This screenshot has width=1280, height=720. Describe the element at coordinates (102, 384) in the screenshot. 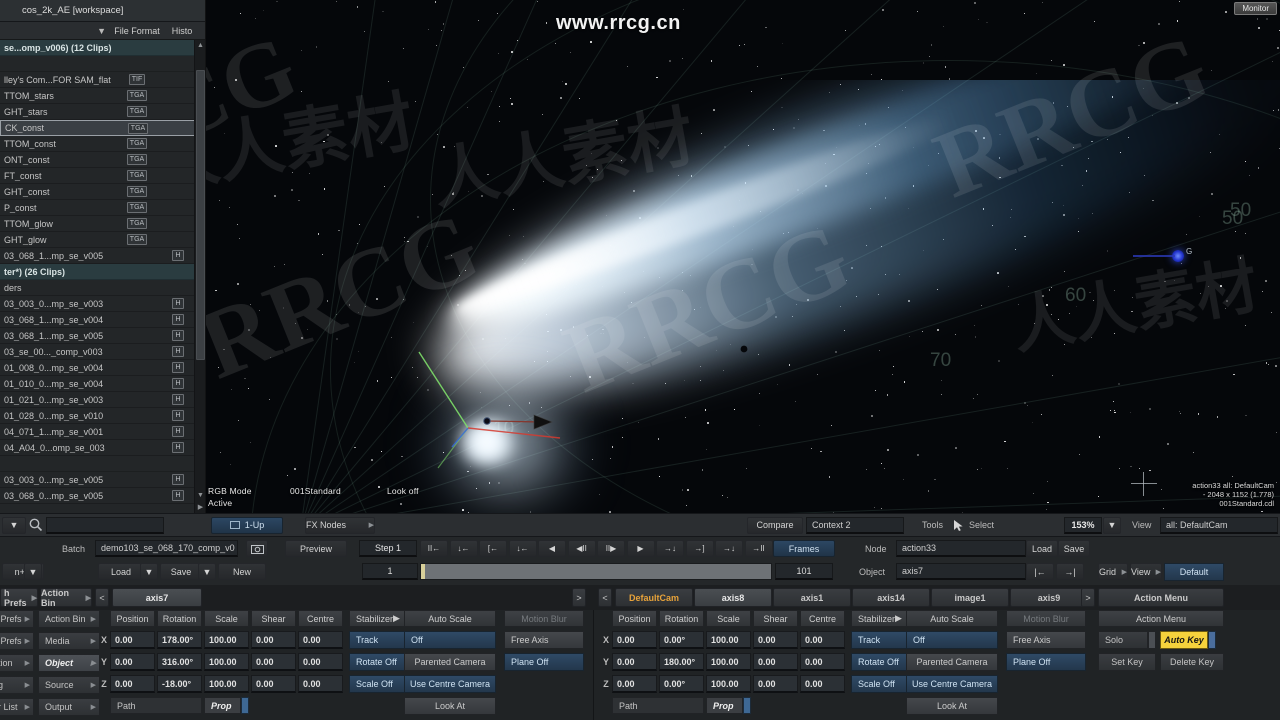

I see `media-list-item: 01_010_0...mp_se_v004 H` at that location.